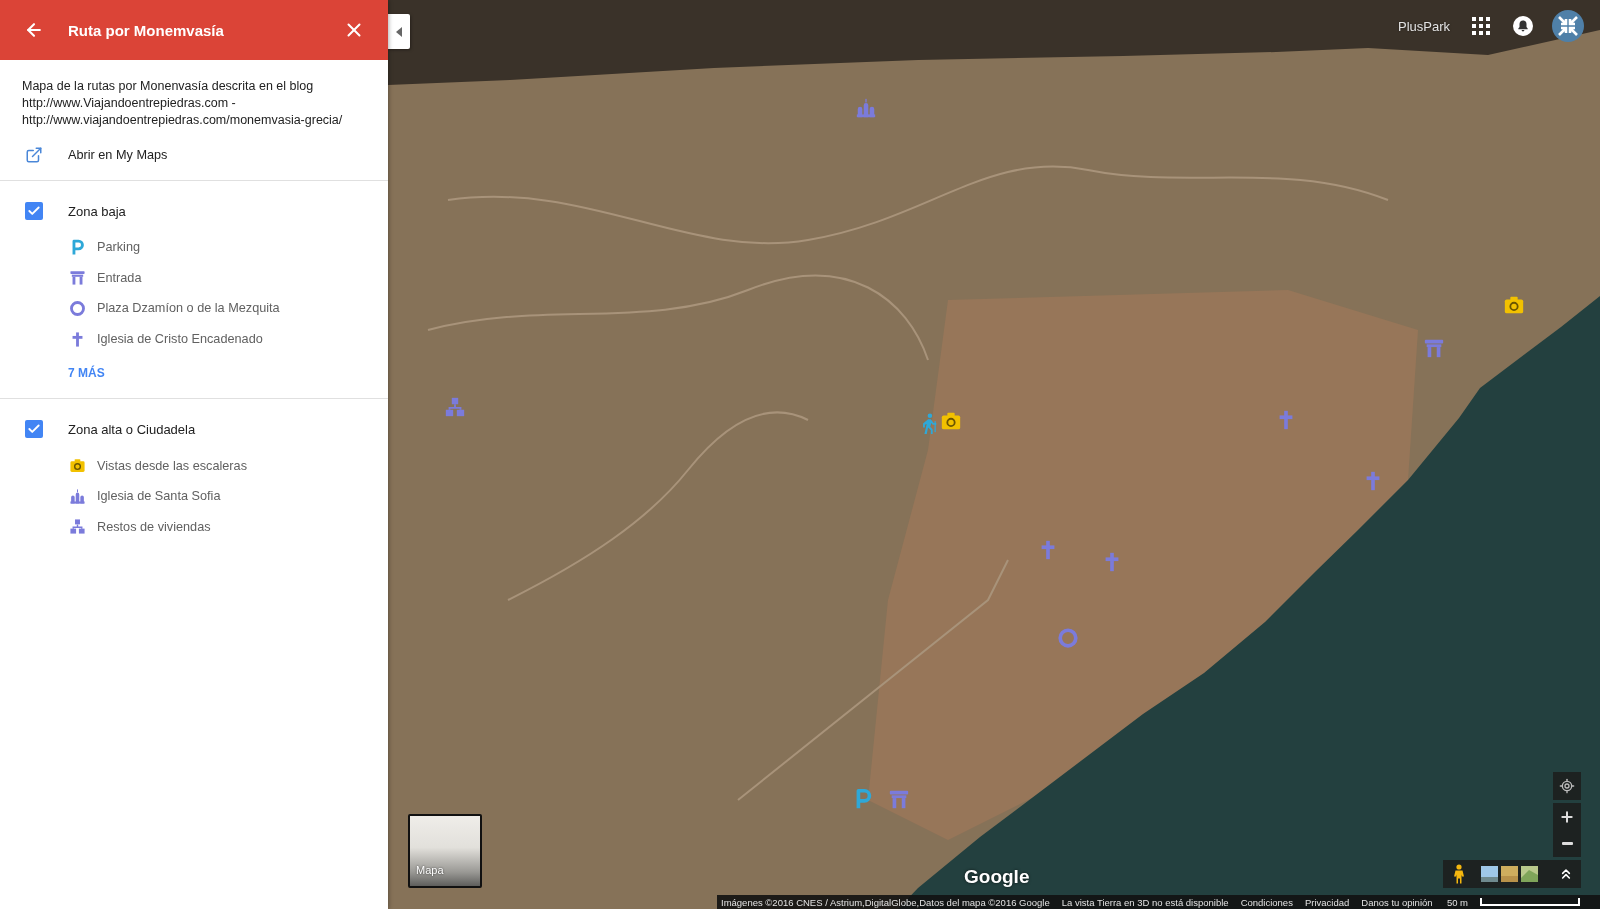 Image resolution: width=1600 pixels, height=909 pixels. I want to click on apps-grid-icon, so click(1481, 26).